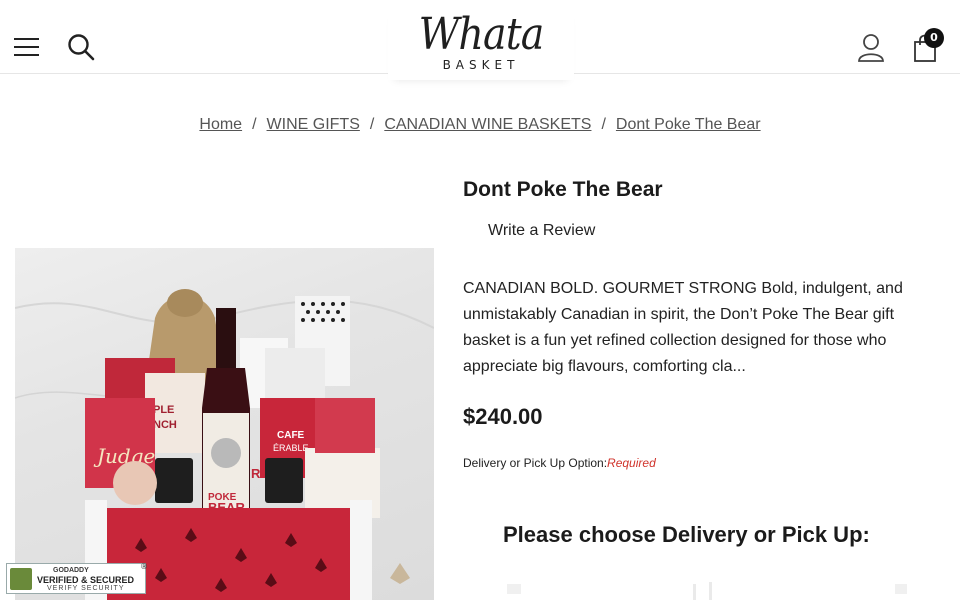 This screenshot has width=960, height=600. What do you see at coordinates (291, 435) in the screenshot?
I see `cafe-erable-label: CAFE` at bounding box center [291, 435].